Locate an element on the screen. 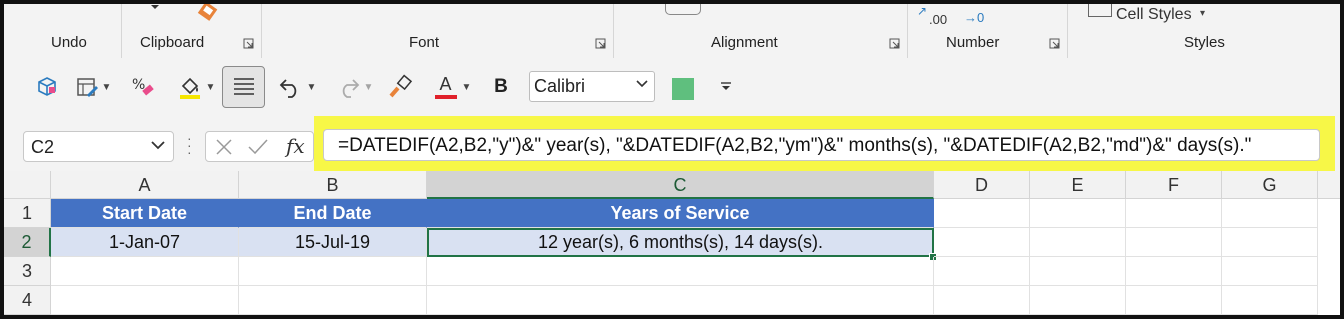  fill-color-button: ▼ is located at coordinates (196, 87).